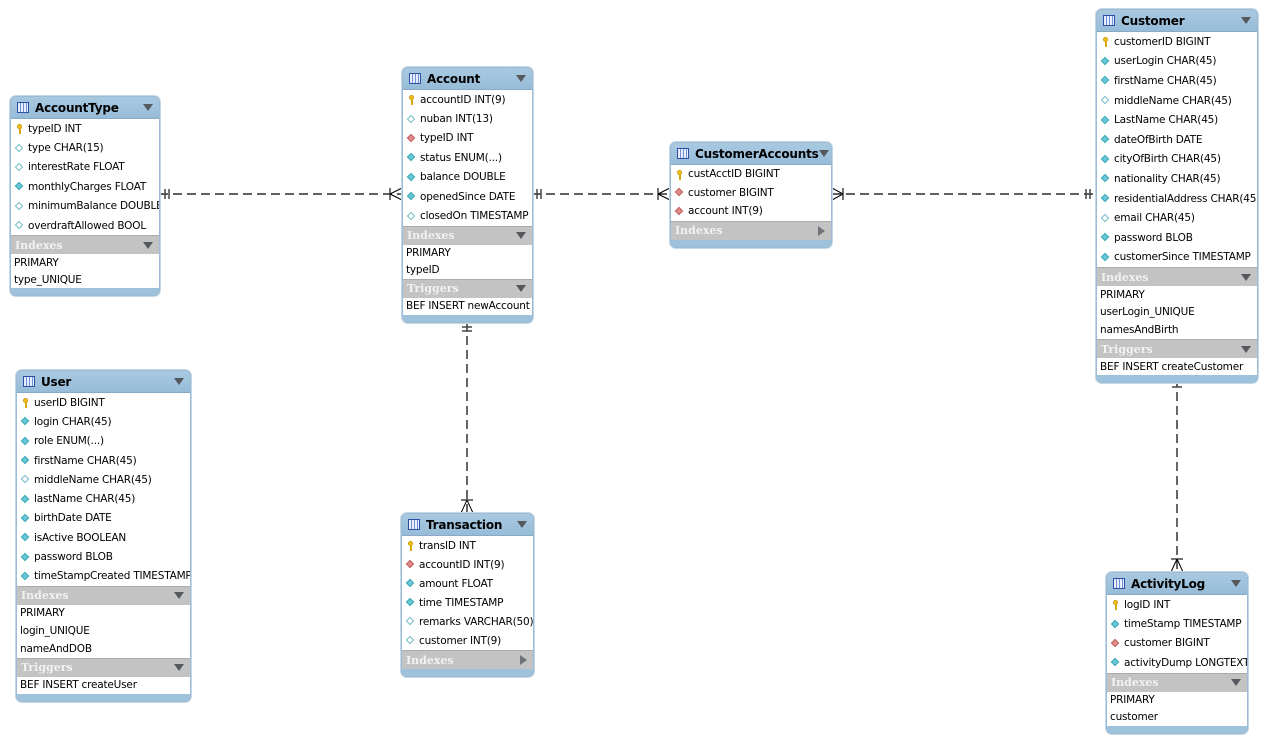 The width and height of the screenshot is (1267, 742). What do you see at coordinates (103, 498) in the screenshot?
I see `column-row: lastName CHAR(45)` at bounding box center [103, 498].